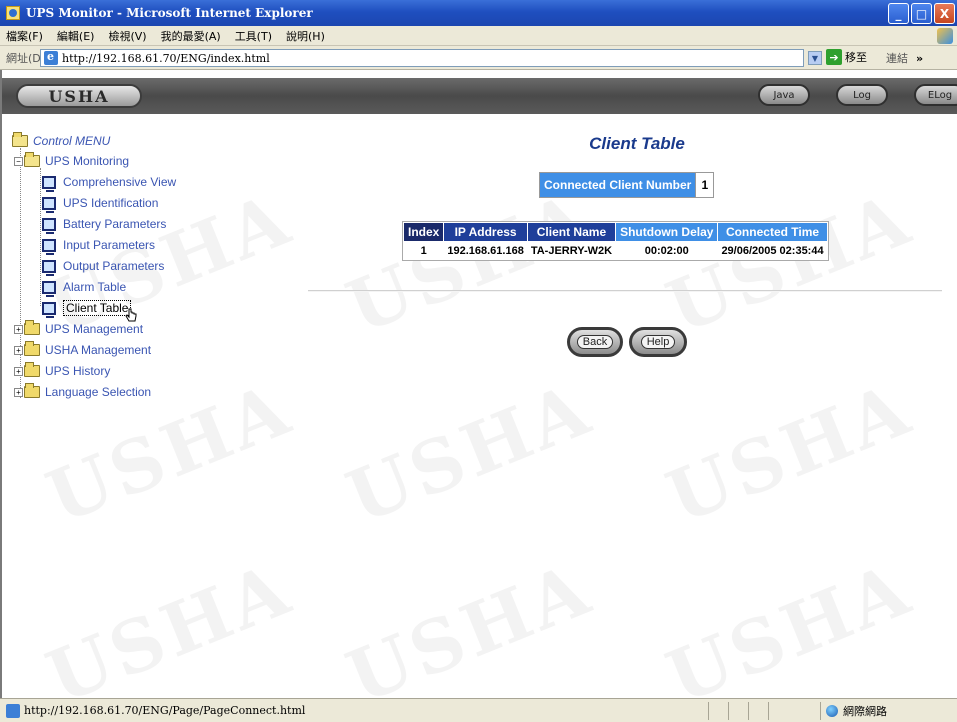 This screenshot has height=722, width=957. I want to click on go-arrow-icon: ➔, so click(834, 57).